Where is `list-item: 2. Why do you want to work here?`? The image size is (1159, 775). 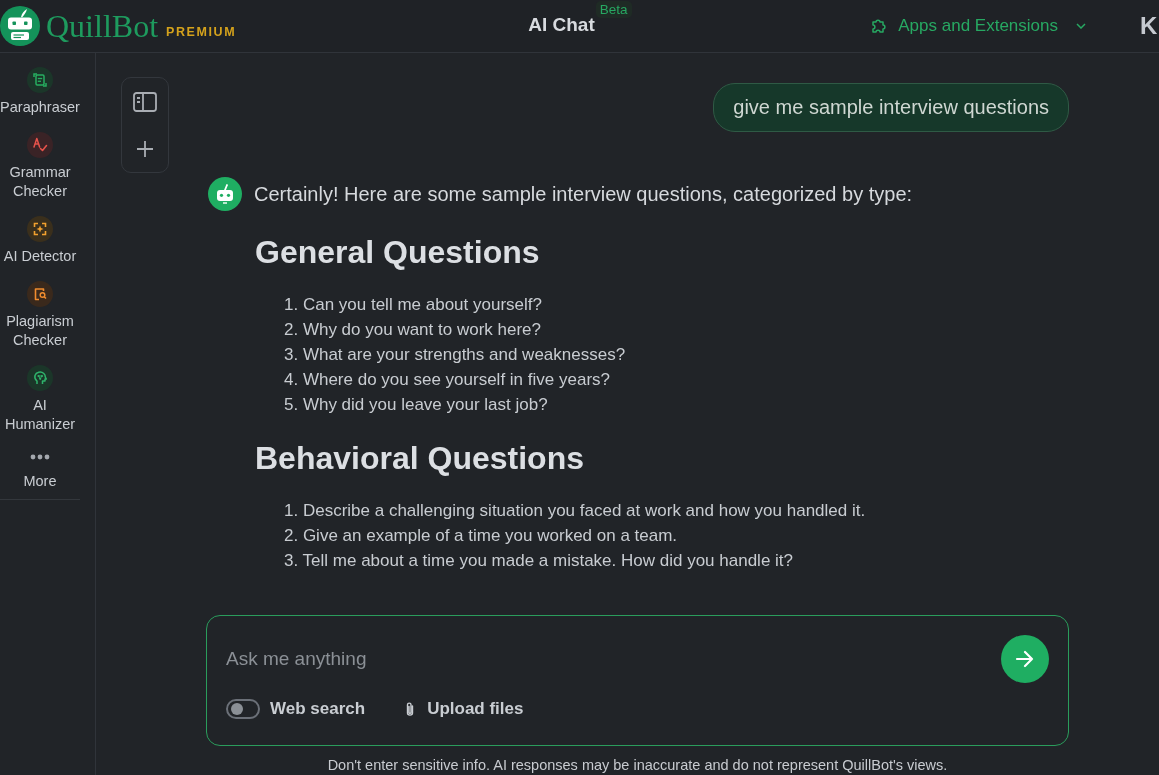 list-item: 2. Why do you want to work here? is located at coordinates (413, 330).